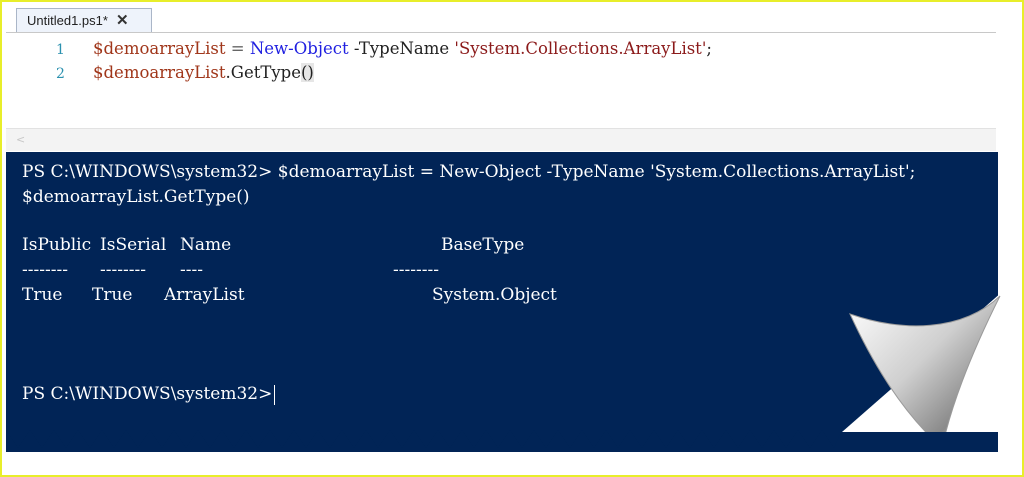 Image resolution: width=1024 pixels, height=477 pixels. What do you see at coordinates (206, 245) in the screenshot?
I see `column-header-name: Name` at bounding box center [206, 245].